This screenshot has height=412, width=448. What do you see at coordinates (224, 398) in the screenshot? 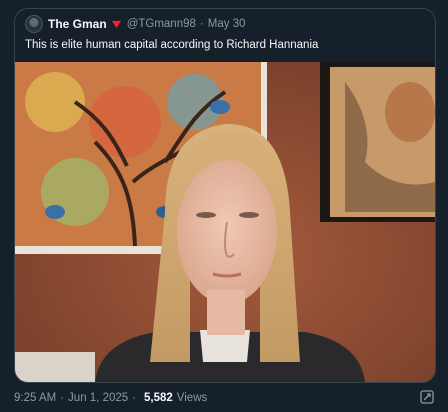
I see `post-metadata: 9:25 AM · Jun 1, 2025 · 5,582 Views` at bounding box center [224, 398].